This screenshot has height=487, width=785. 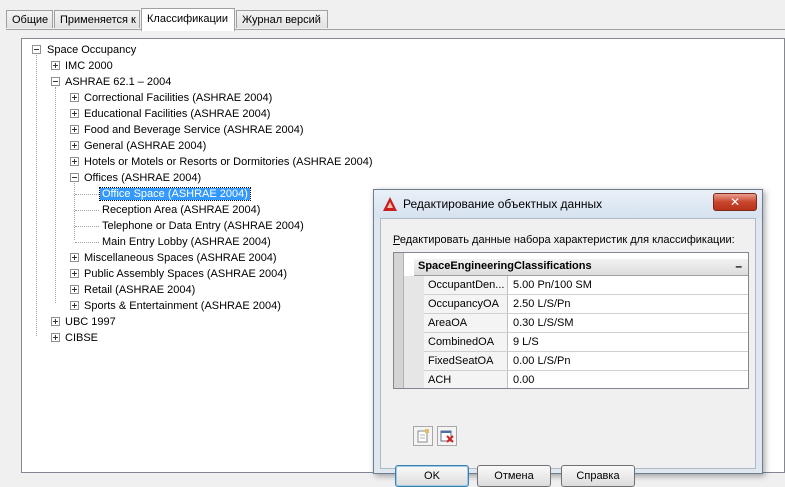 What do you see at coordinates (466, 379) in the screenshot?
I see `property-name: ACH` at bounding box center [466, 379].